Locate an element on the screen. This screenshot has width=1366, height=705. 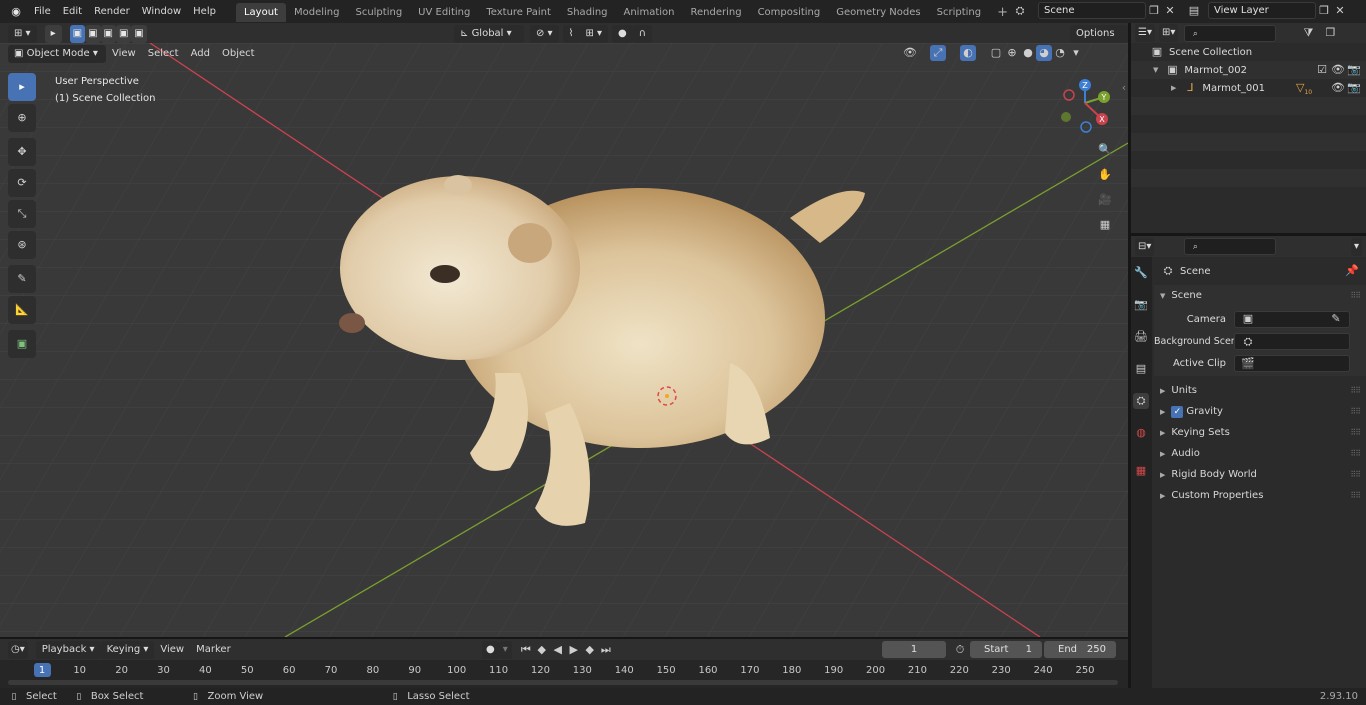
viewport-menu-view: View is located at coordinates (124, 54).